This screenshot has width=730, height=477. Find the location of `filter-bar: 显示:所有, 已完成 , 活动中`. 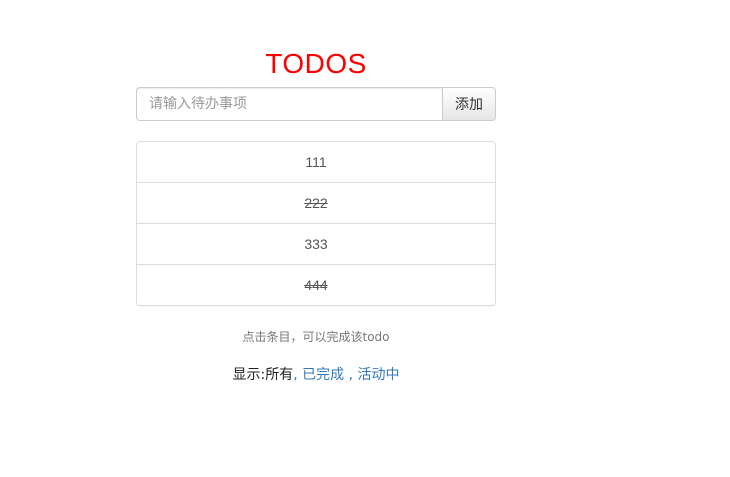

filter-bar: 显示:所有, 已完成 , 活动中 is located at coordinates (316, 374).